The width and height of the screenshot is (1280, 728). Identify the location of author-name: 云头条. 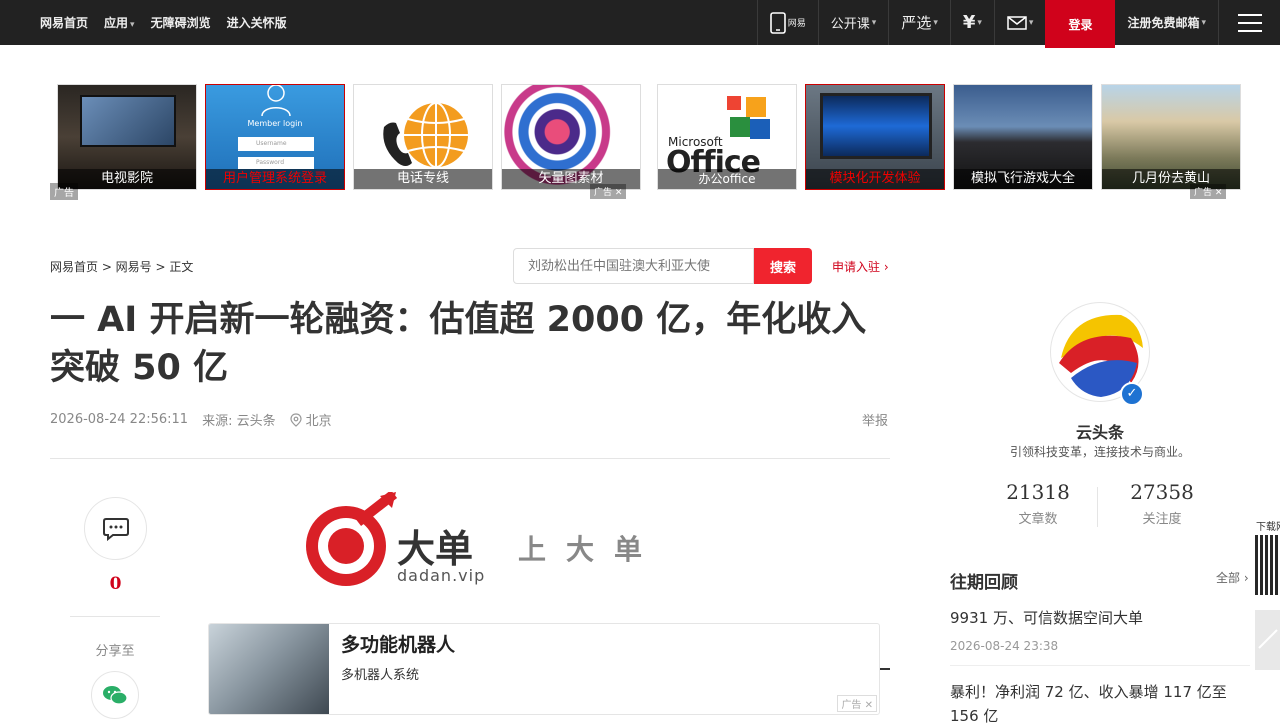
(1100, 431).